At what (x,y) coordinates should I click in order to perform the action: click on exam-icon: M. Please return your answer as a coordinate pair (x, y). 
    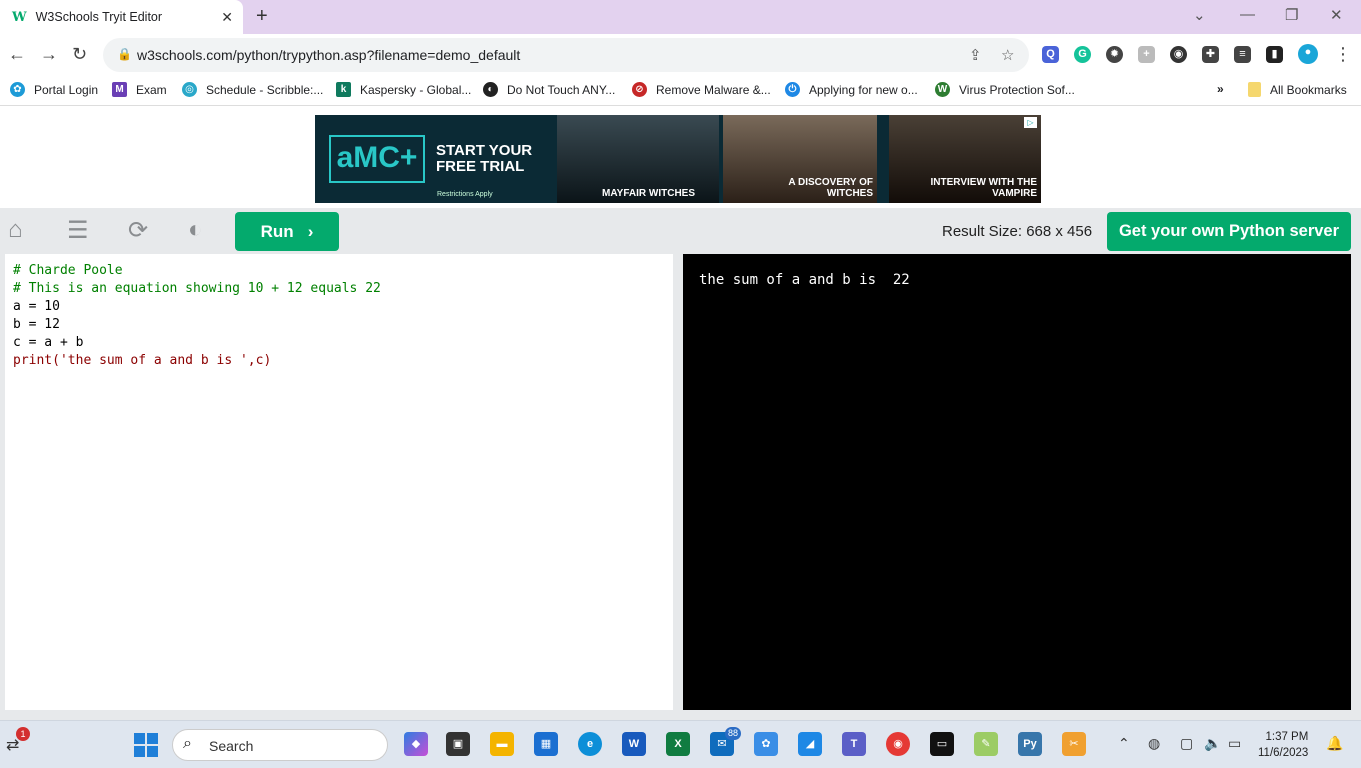
    Looking at the image, I should click on (119, 89).